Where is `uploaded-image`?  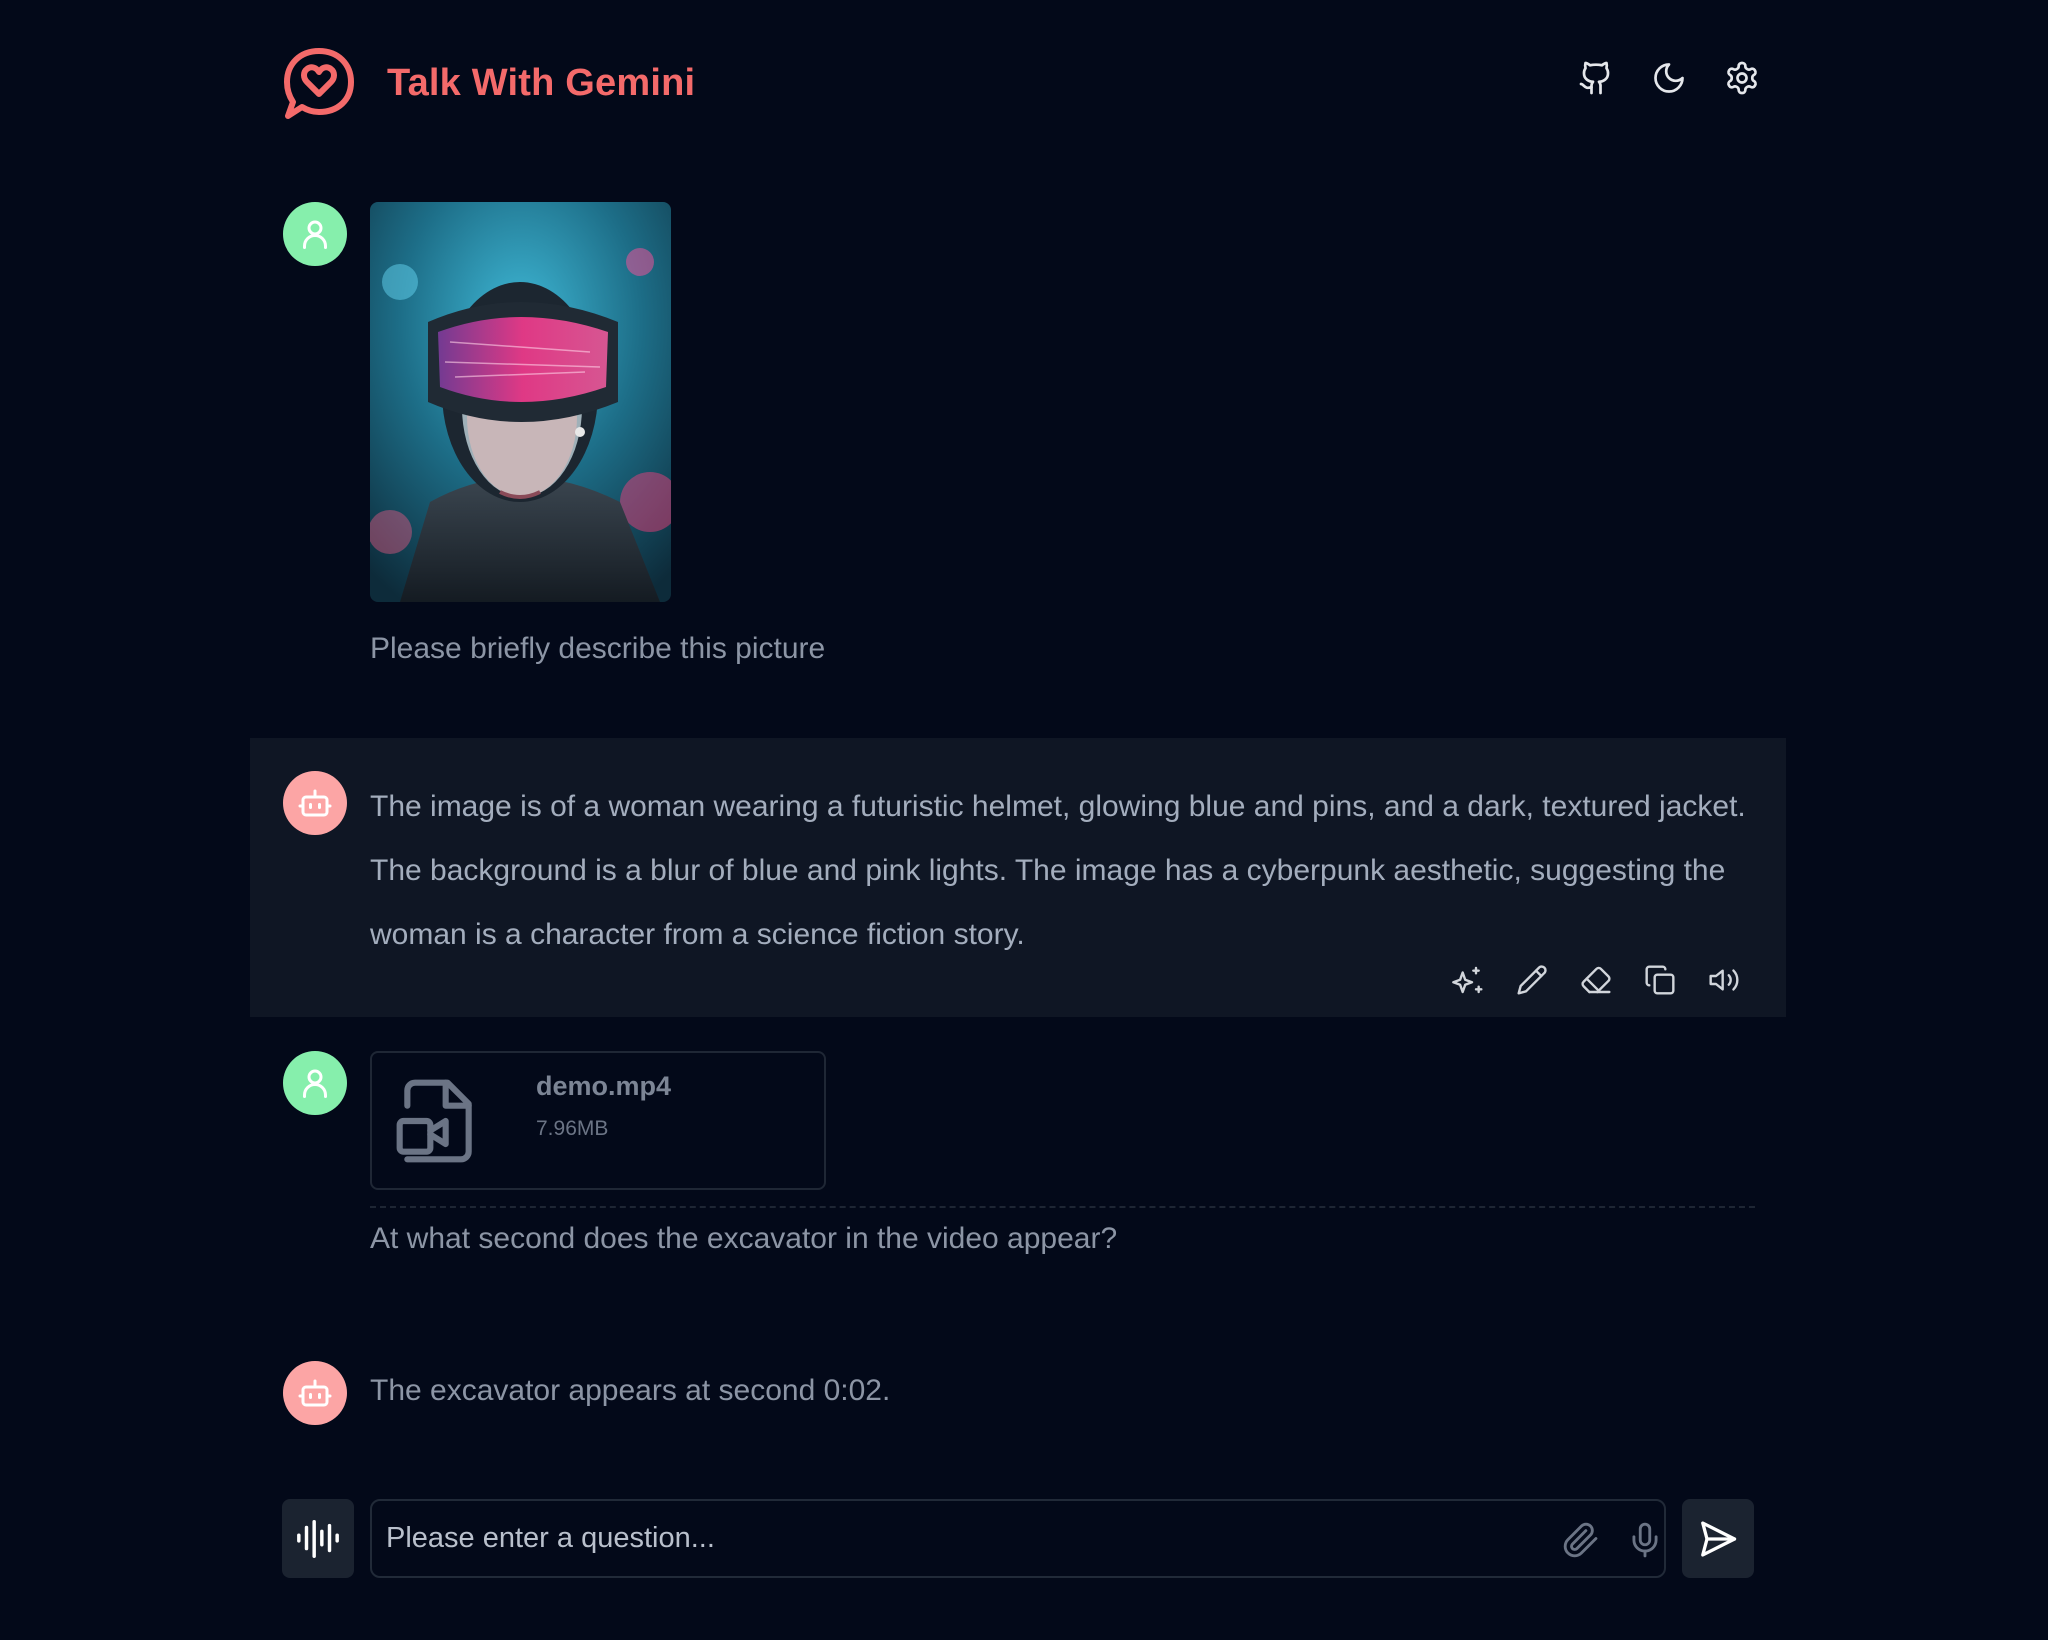 uploaded-image is located at coordinates (520, 402).